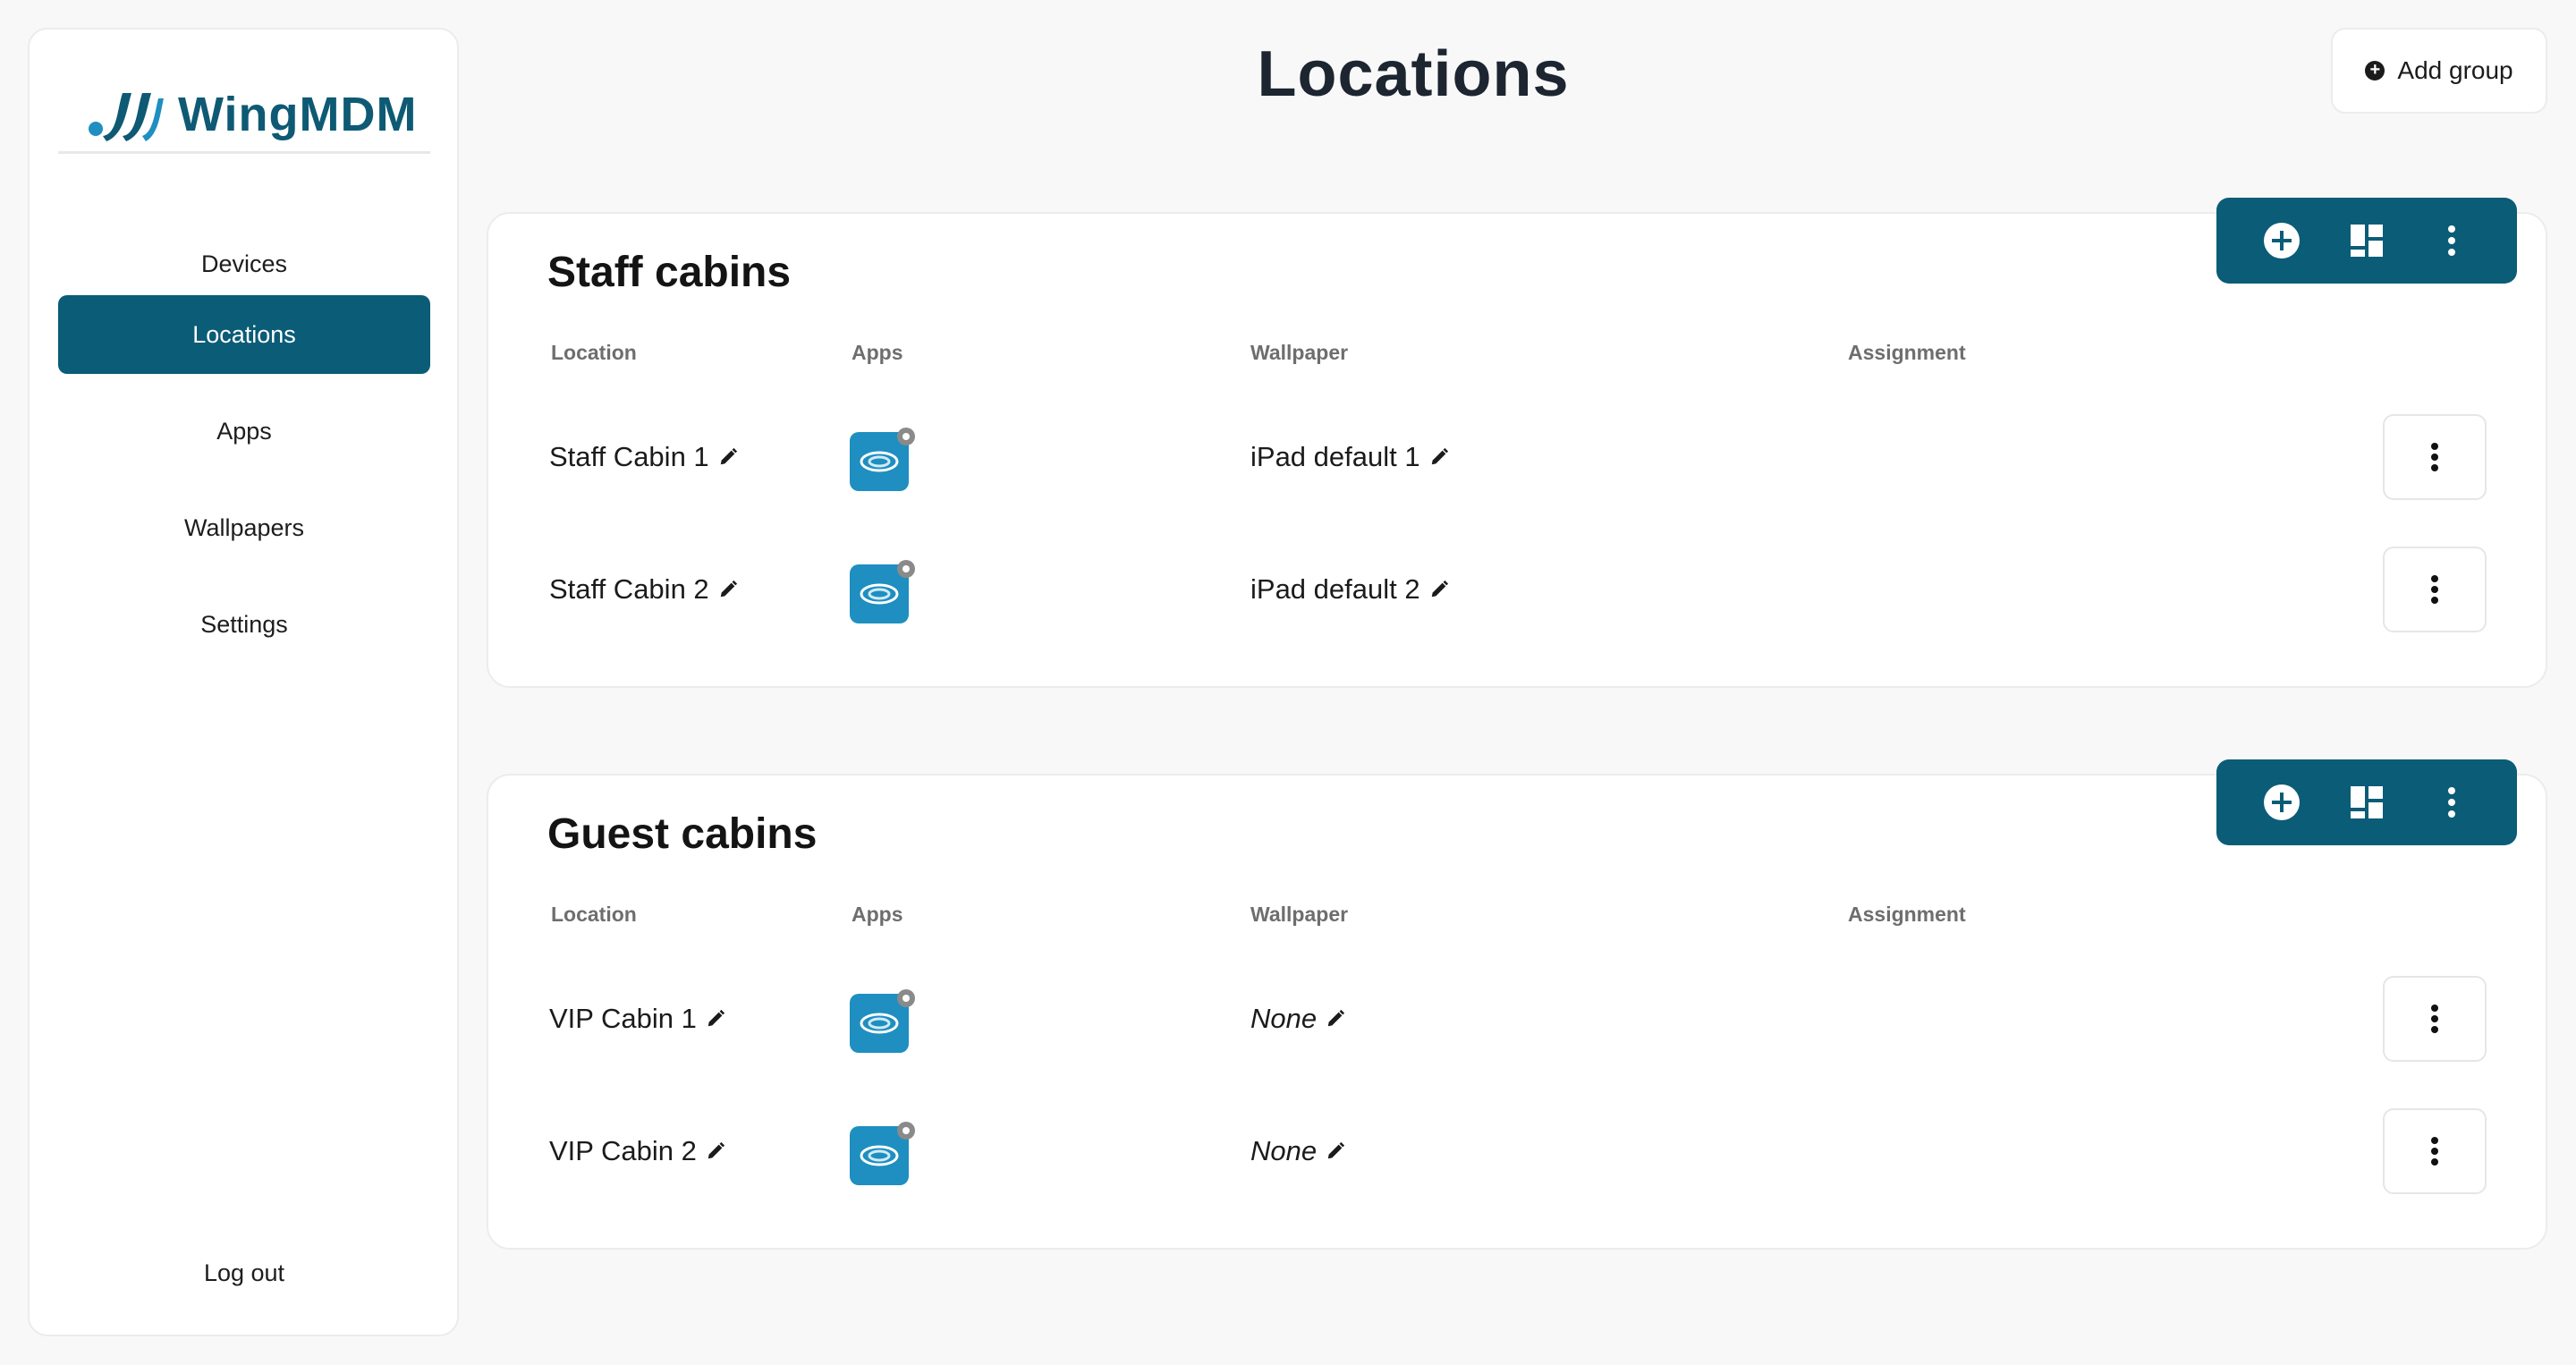 This screenshot has height=1365, width=2576. What do you see at coordinates (623, 1018) in the screenshot?
I see `location-name: VIP Cabin 1` at bounding box center [623, 1018].